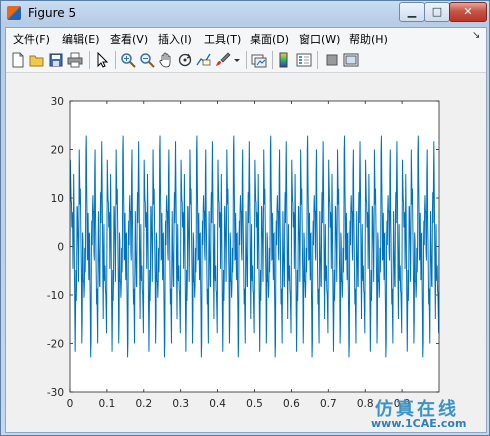 Image resolution: width=490 pixels, height=436 pixels. What do you see at coordinates (107, 404) in the screenshot?
I see `x-tick-label: 0.1` at bounding box center [107, 404].